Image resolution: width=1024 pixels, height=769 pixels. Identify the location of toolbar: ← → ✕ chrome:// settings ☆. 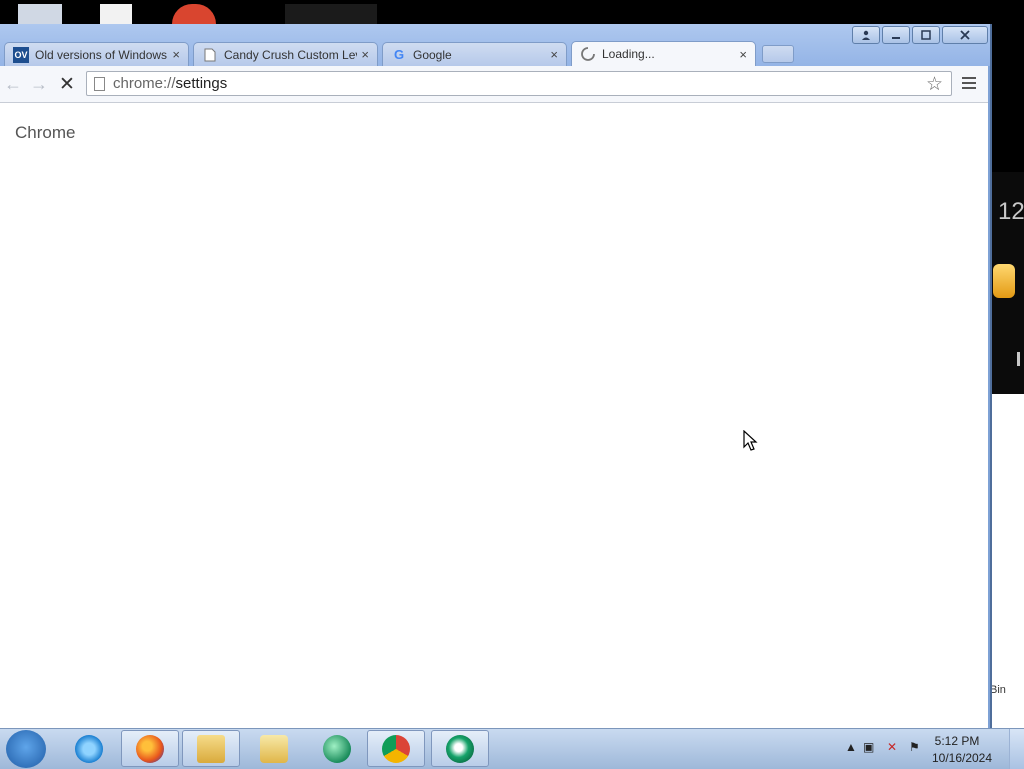
(494, 84).